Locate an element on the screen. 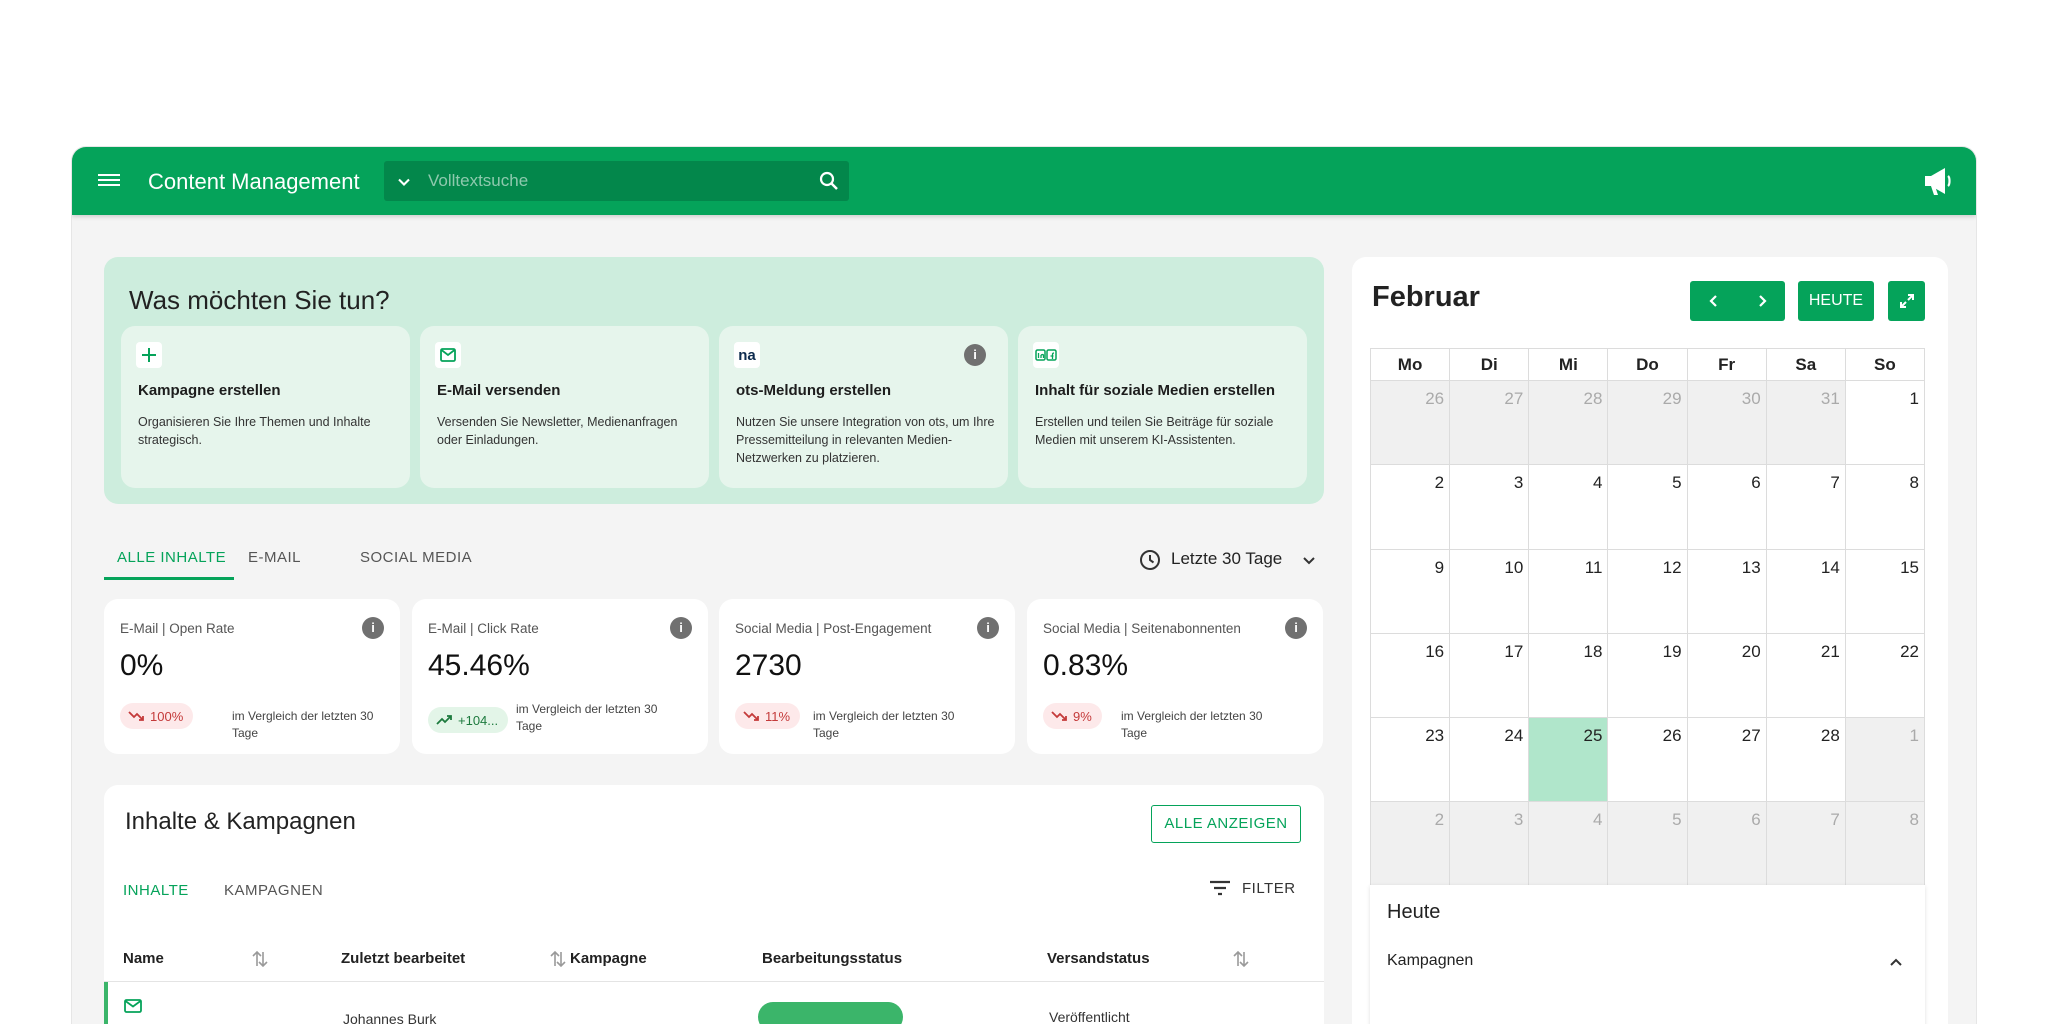 The height and width of the screenshot is (1024, 2048). row-shipping-status: Veröffentlicht is located at coordinates (1089, 1016).